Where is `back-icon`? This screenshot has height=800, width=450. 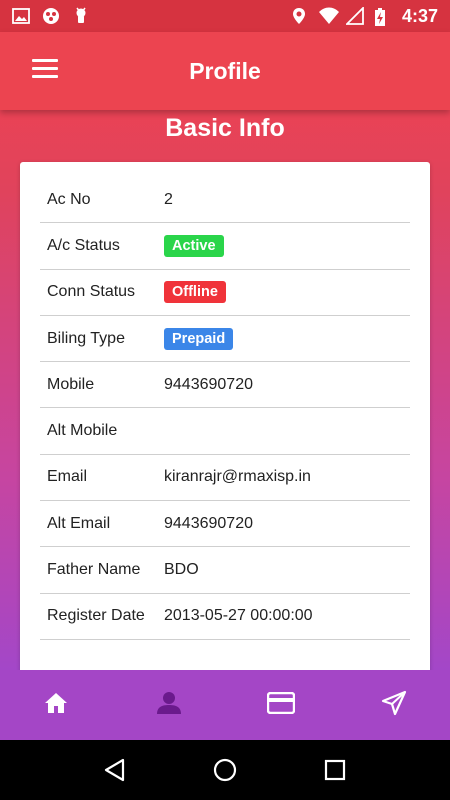
back-icon is located at coordinates (115, 770).